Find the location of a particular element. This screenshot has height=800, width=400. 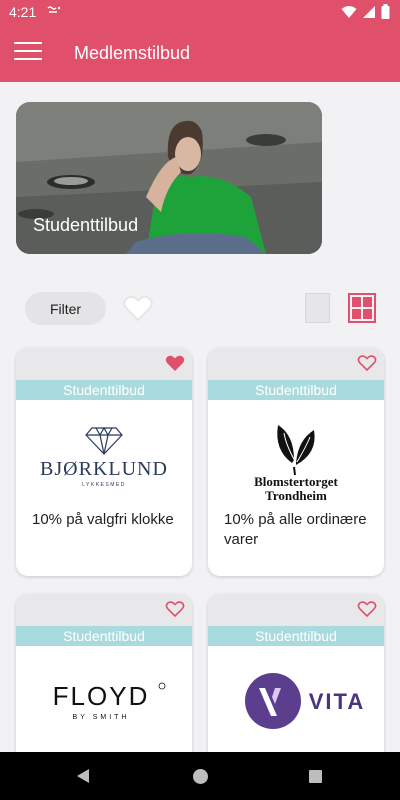

battery-icon is located at coordinates (385, 13).